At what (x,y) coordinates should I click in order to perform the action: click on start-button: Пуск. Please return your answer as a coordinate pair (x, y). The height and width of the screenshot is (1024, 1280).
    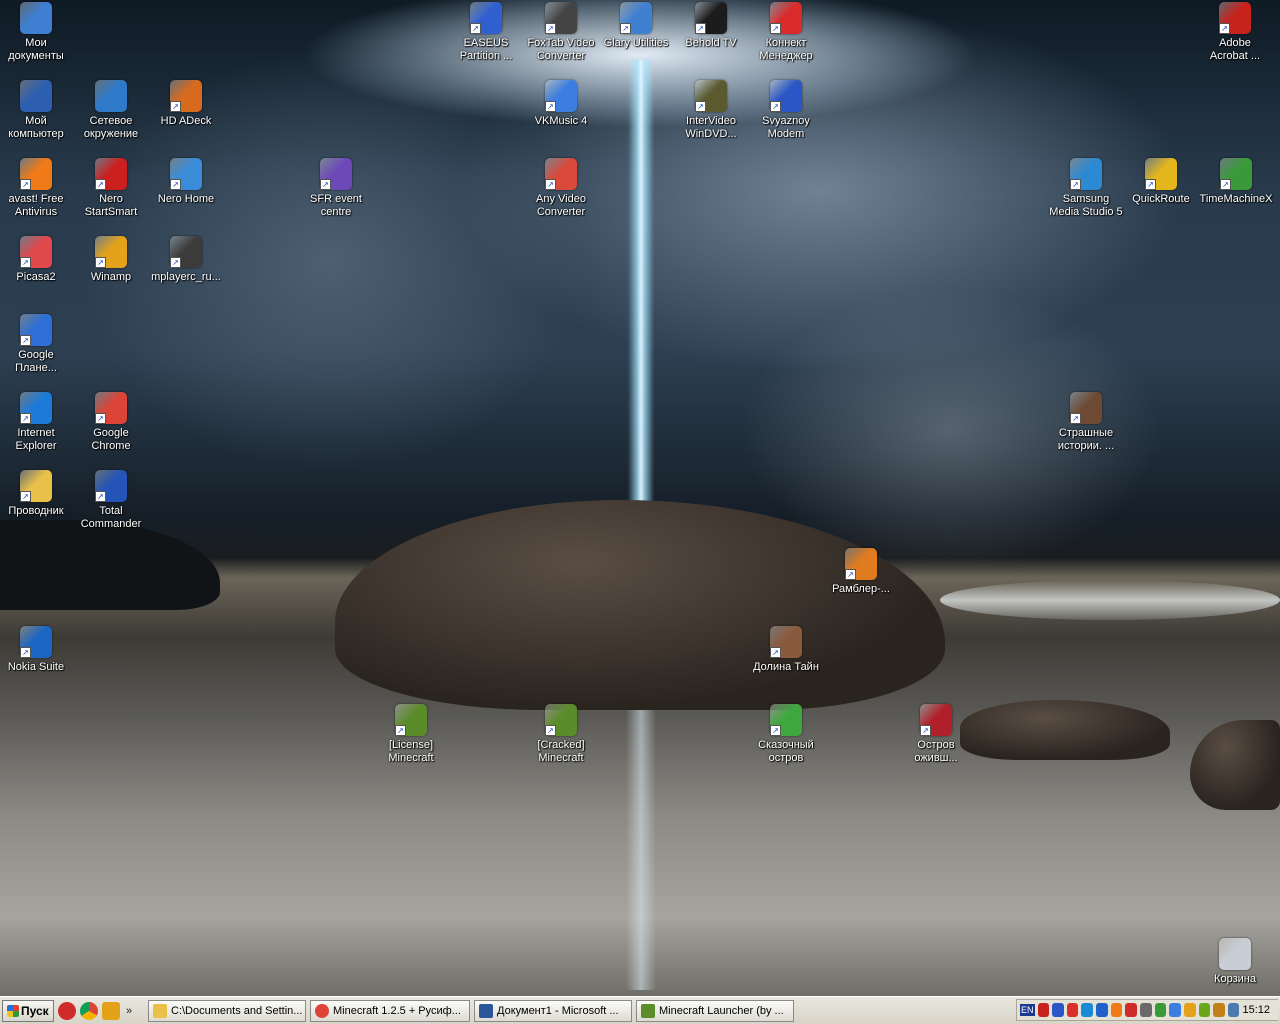
    Looking at the image, I should click on (28, 1011).